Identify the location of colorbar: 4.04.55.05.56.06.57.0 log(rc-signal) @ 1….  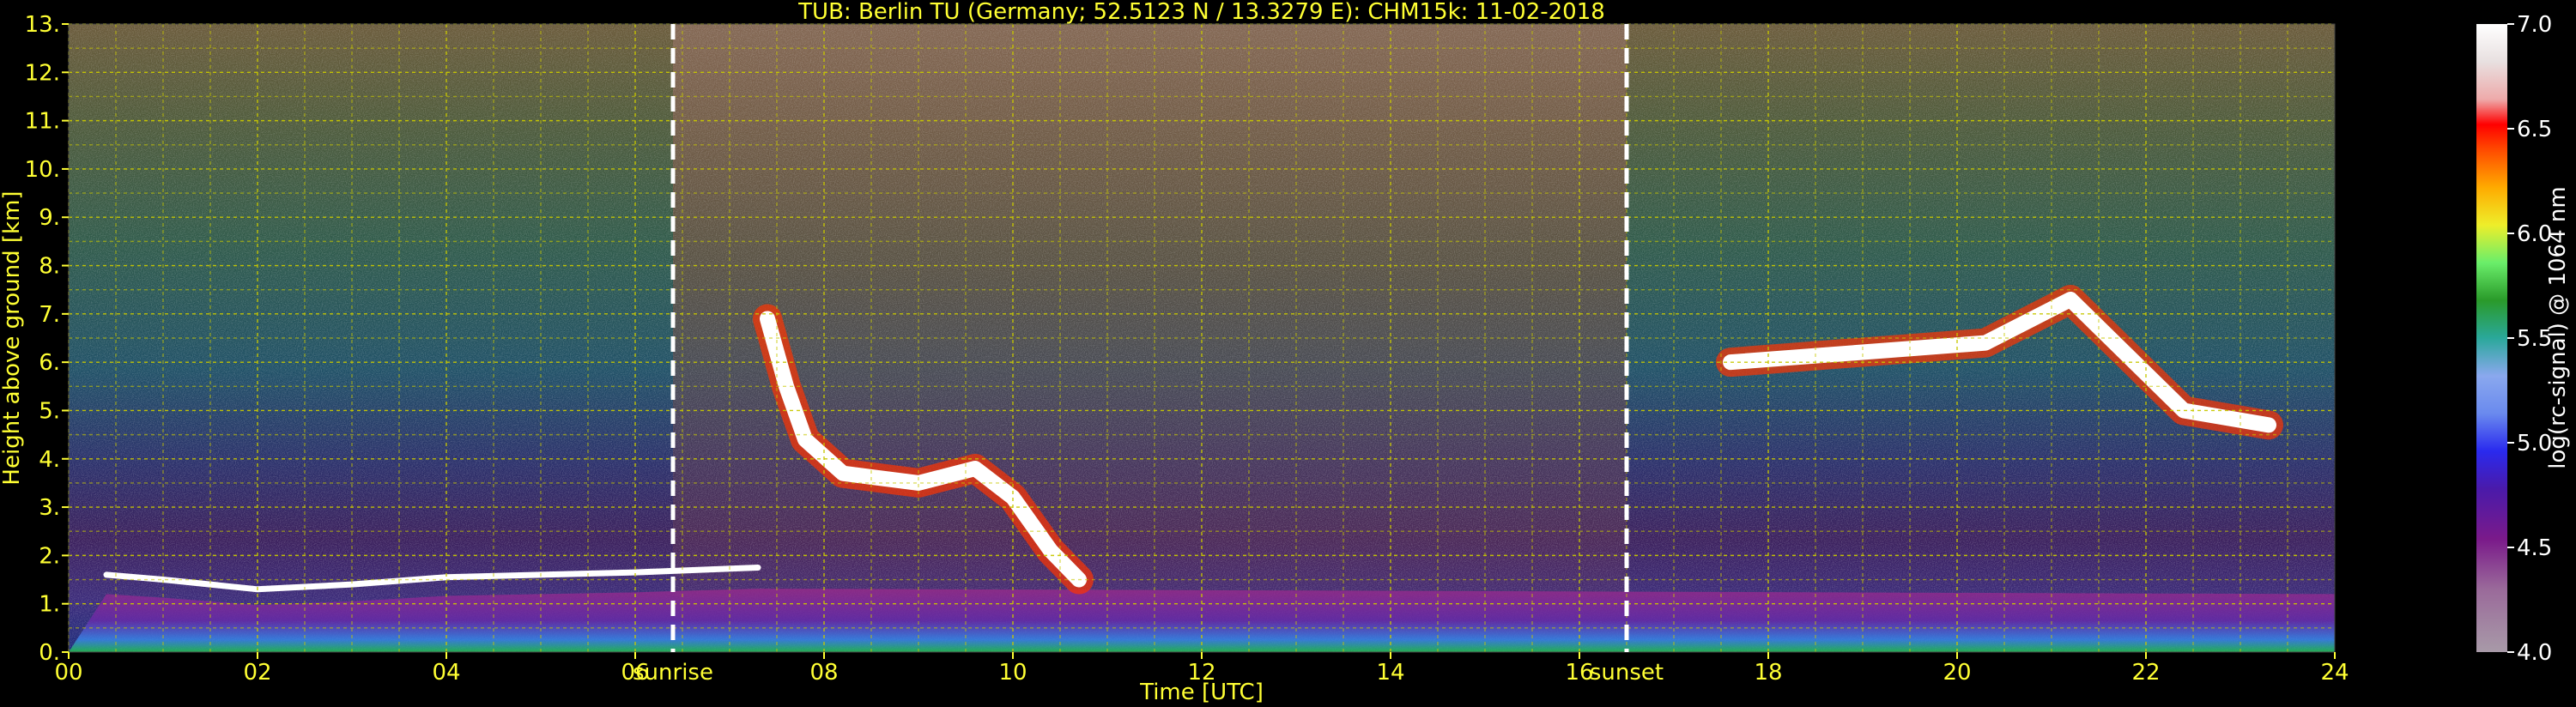
(2523, 339).